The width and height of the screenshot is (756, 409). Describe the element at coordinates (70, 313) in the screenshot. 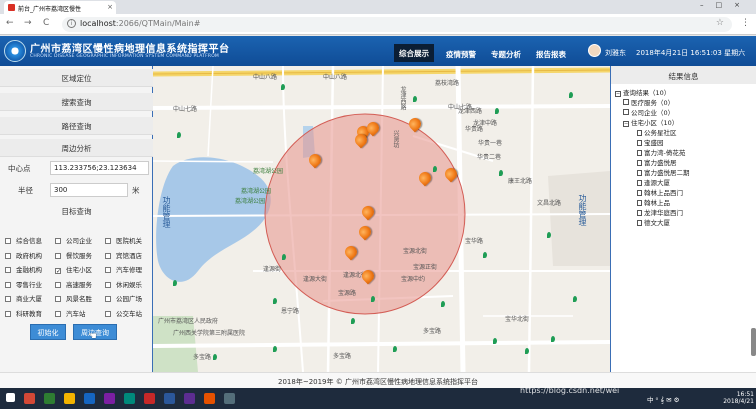

I see `poi-checkbox: 汽车站` at that location.